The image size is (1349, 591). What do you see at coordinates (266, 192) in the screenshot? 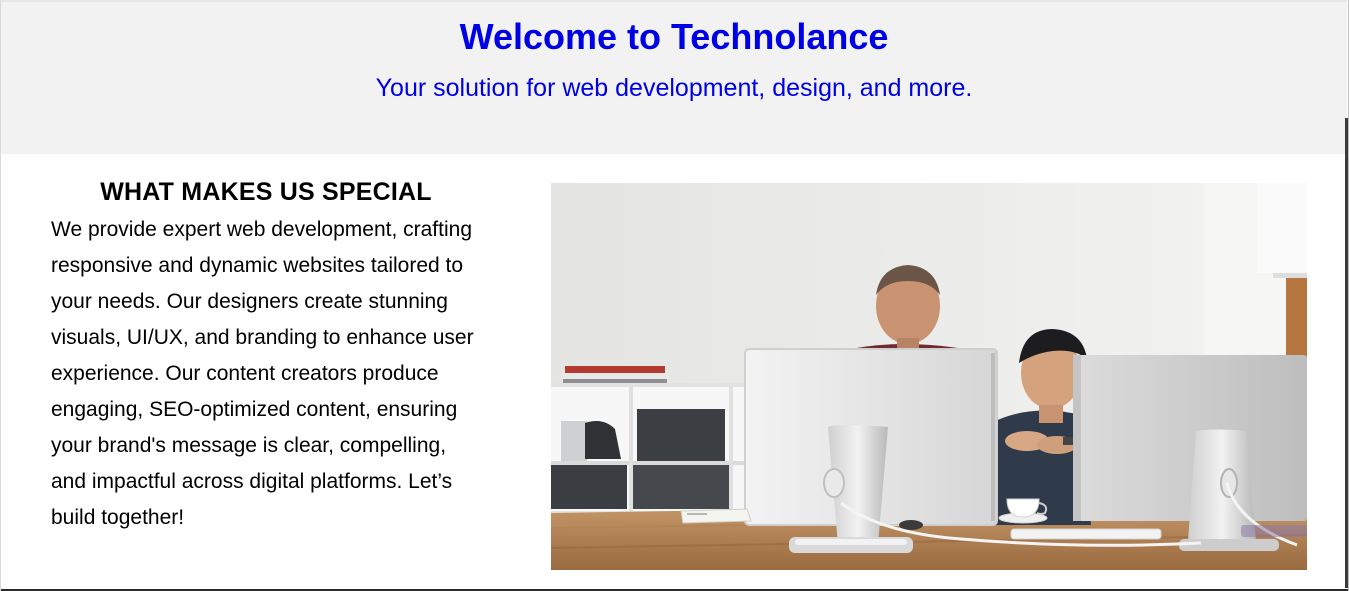
I see `special-heading: WHAT MAKES US SPECIAL` at bounding box center [266, 192].